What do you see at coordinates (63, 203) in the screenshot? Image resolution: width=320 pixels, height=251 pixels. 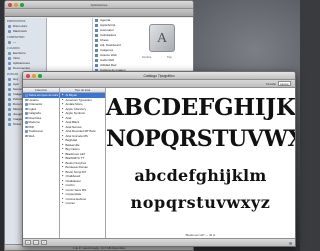 I see `disclosure-triangle-icon: ▶` at bounding box center [63, 203].